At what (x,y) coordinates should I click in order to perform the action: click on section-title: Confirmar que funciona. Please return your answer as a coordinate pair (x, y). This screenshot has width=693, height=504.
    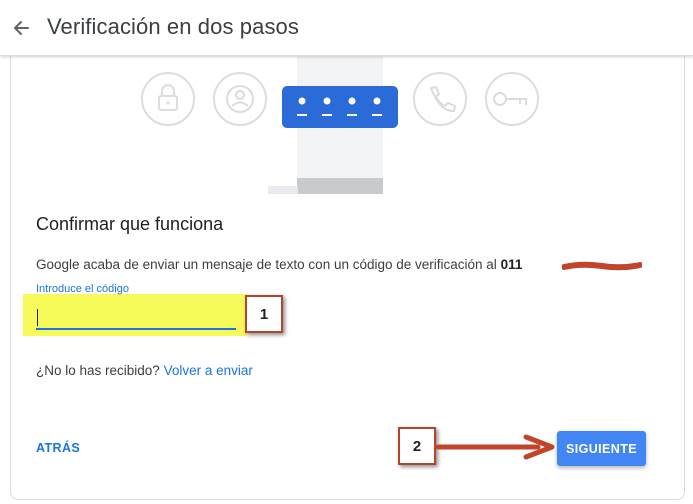
    Looking at the image, I should click on (130, 224).